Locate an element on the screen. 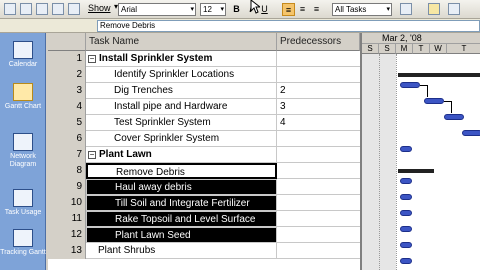 This screenshot has width=480, height=270. toolbar-options-icon is located at coordinates (454, 9).